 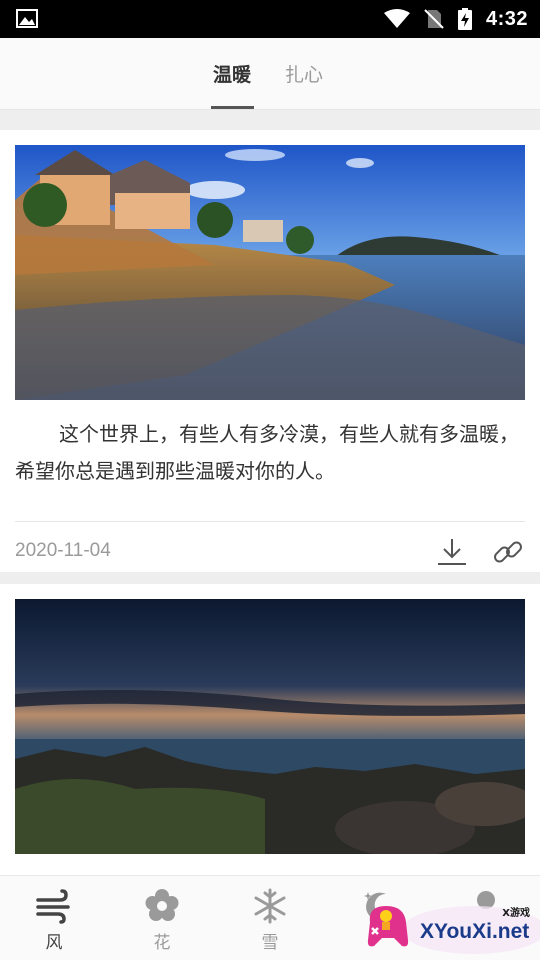 What do you see at coordinates (27, 18) in the screenshot?
I see `image-icon` at bounding box center [27, 18].